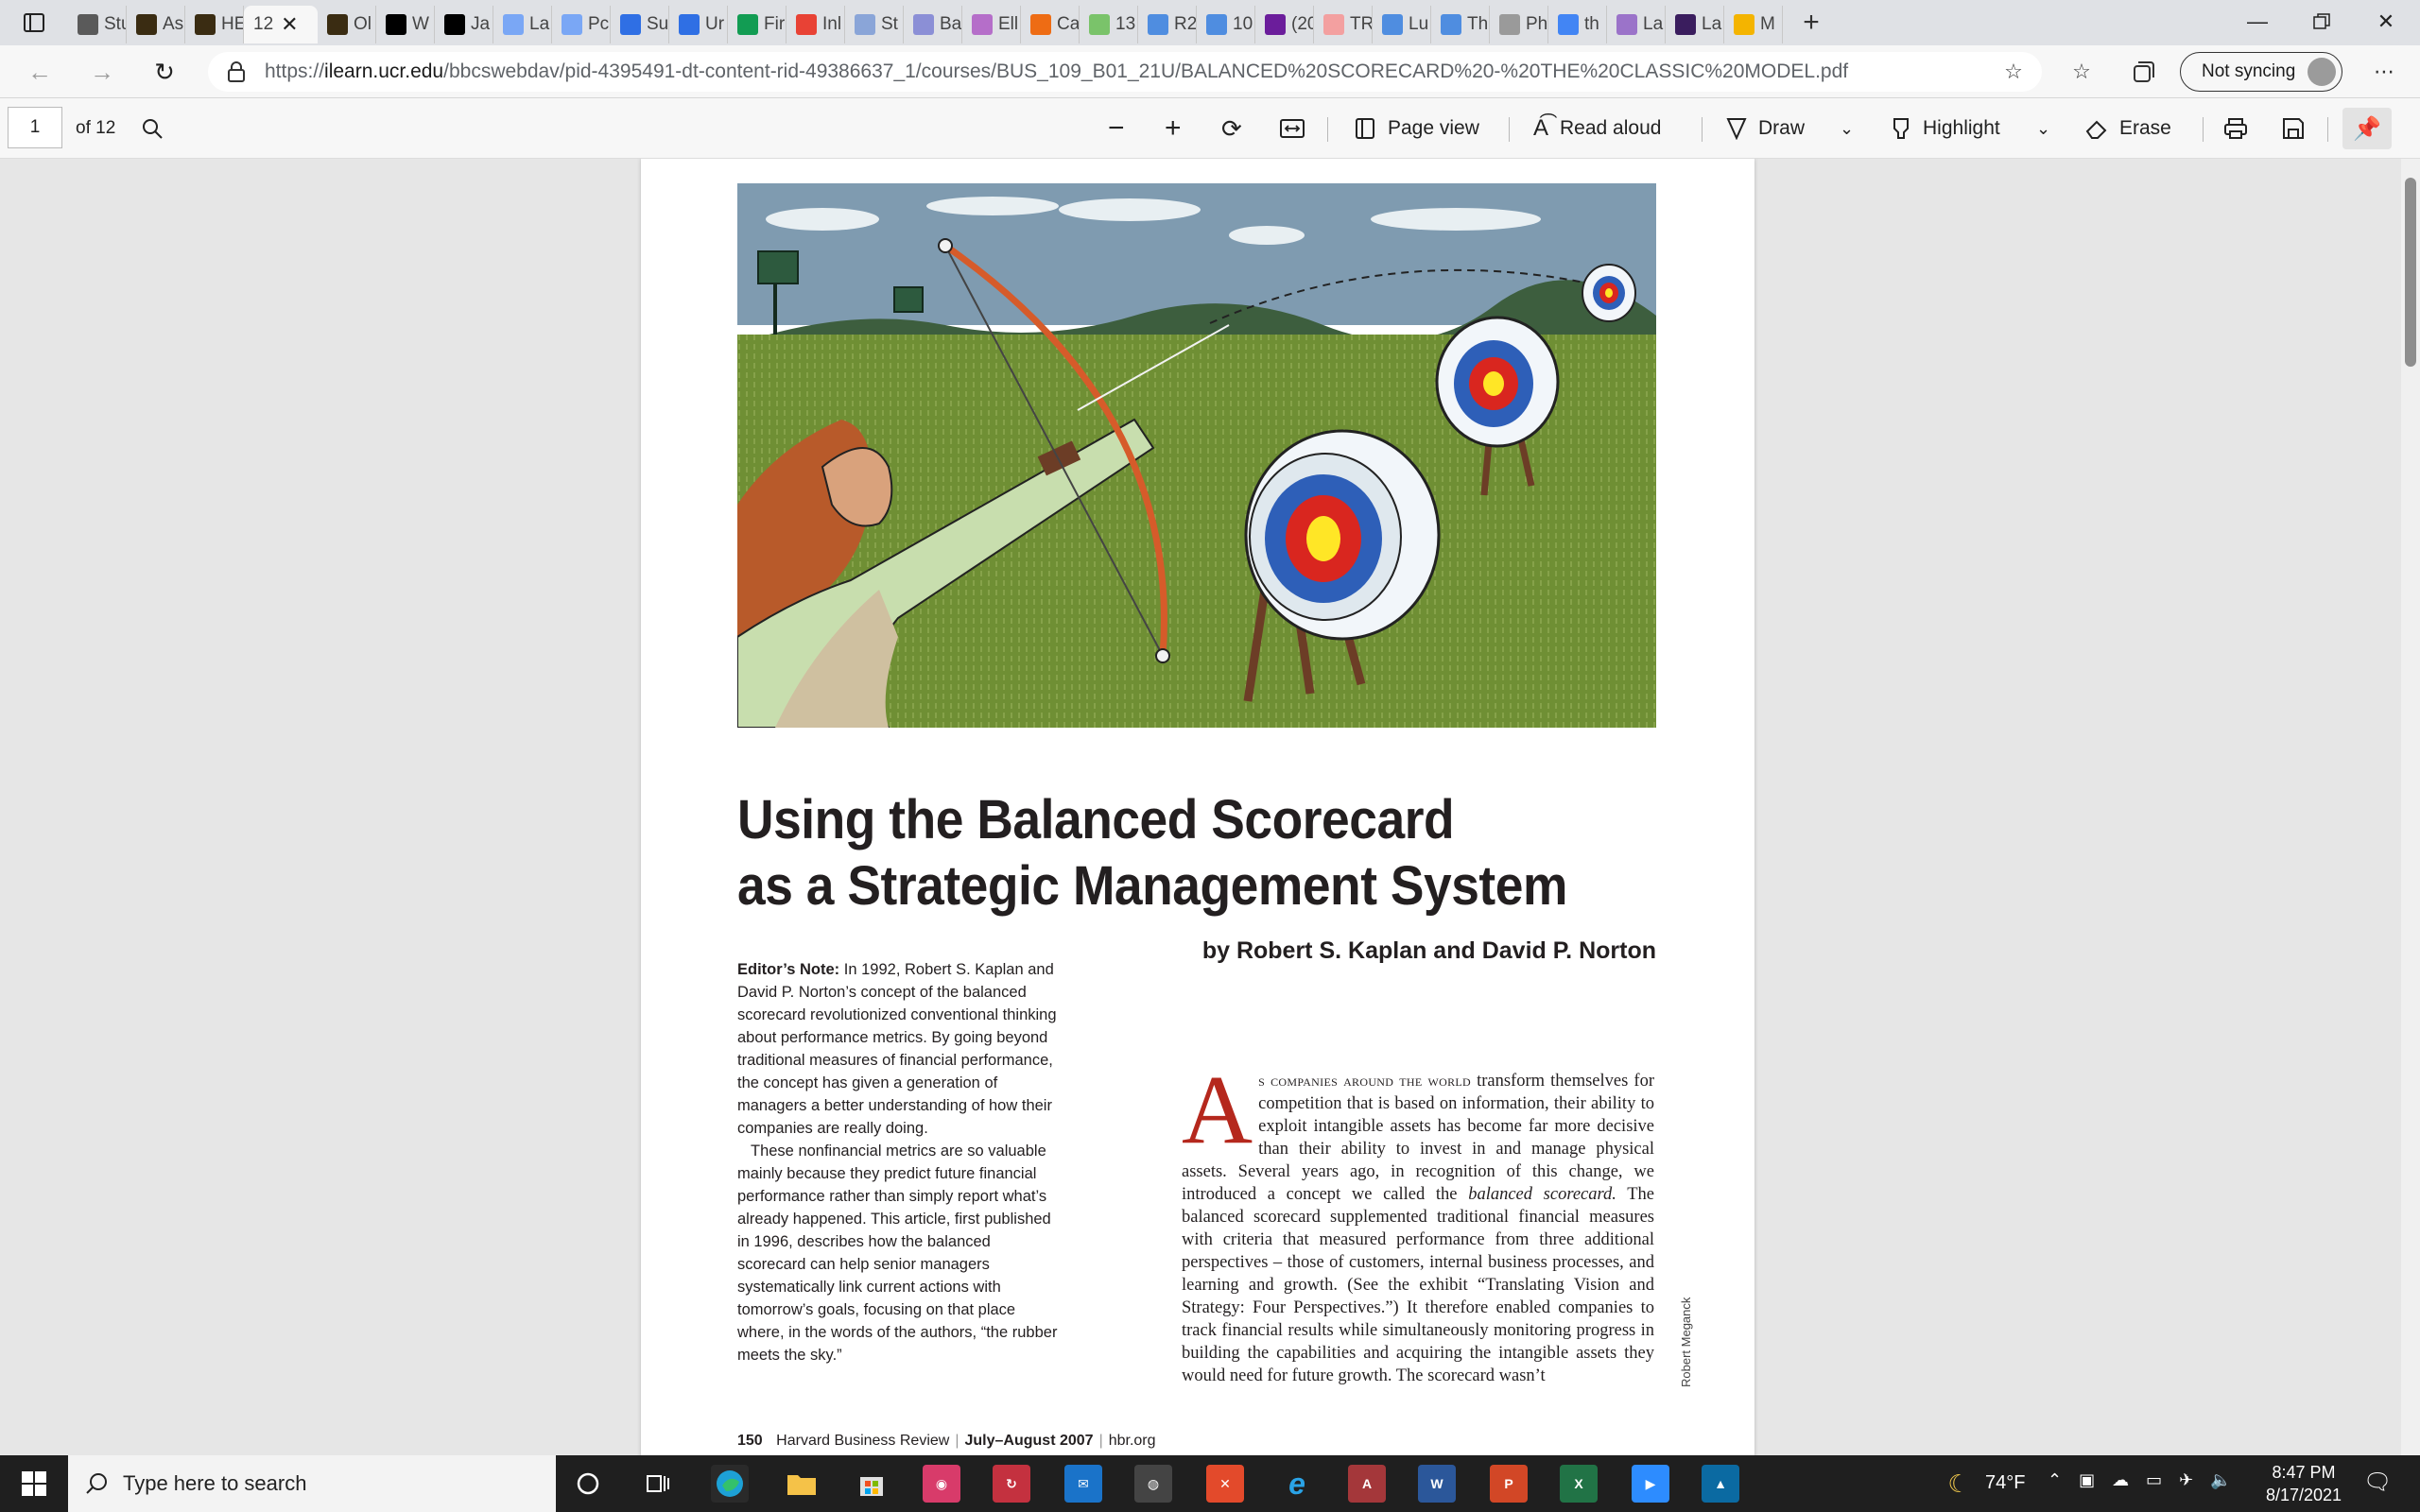  I want to click on print-button, so click(2235, 128).